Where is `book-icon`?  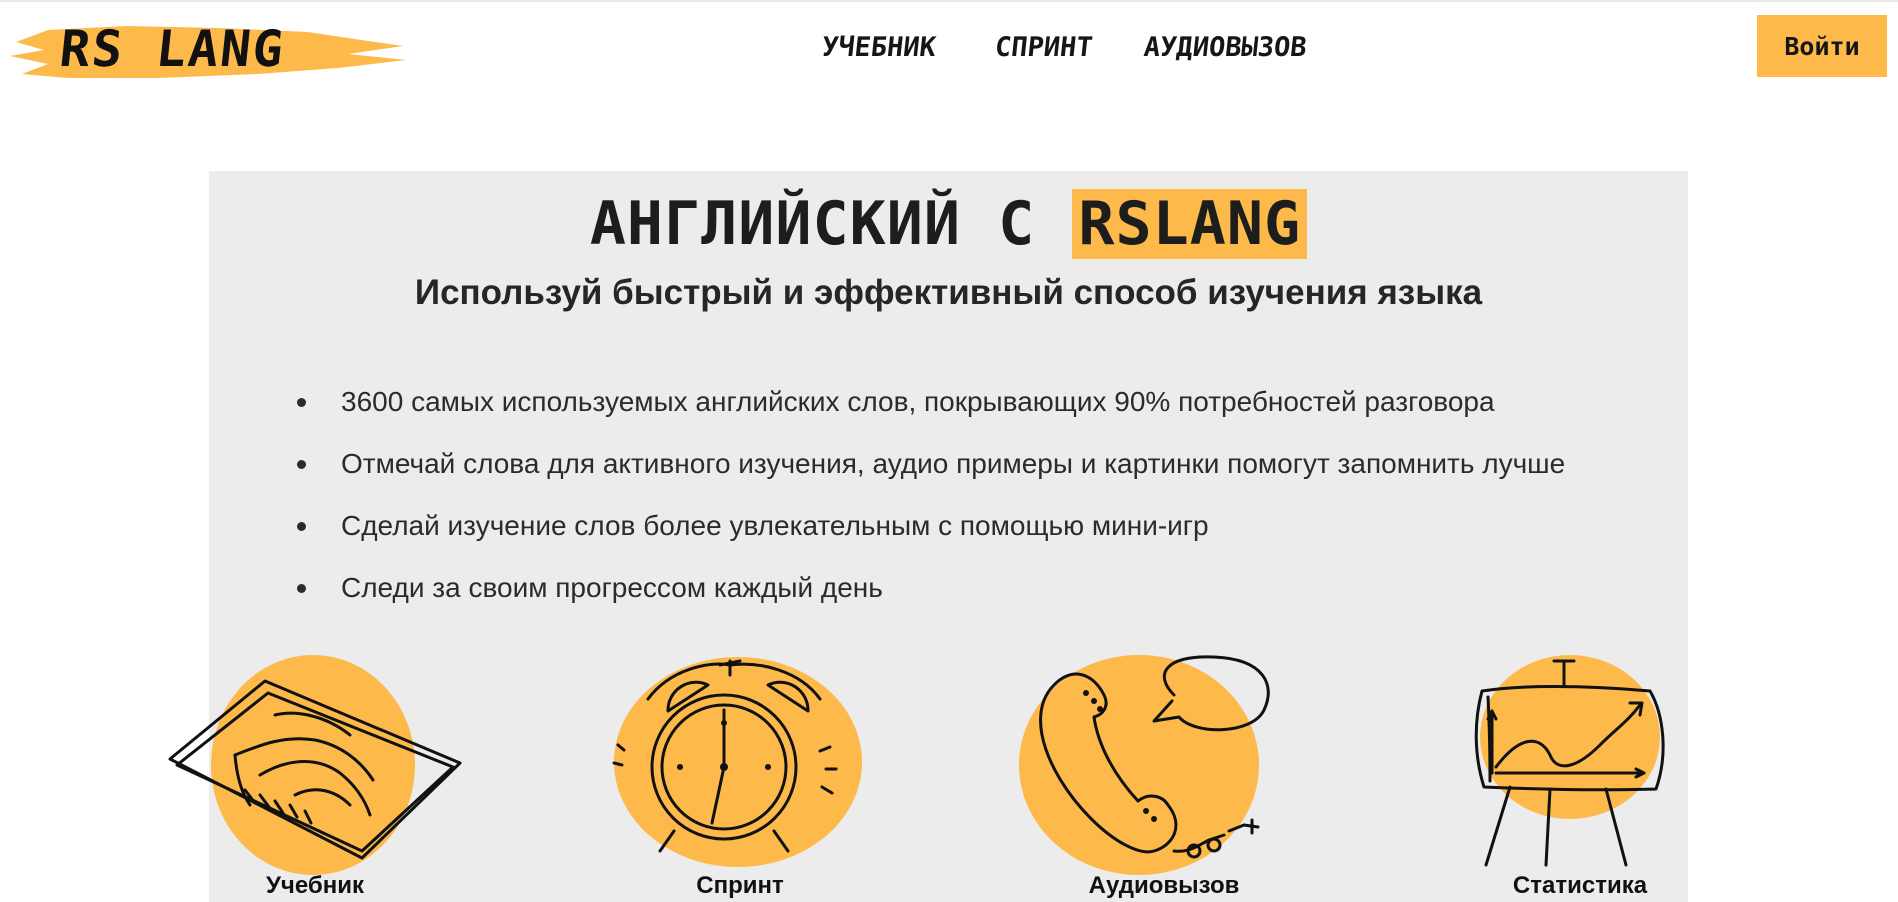 book-icon is located at coordinates (315, 765).